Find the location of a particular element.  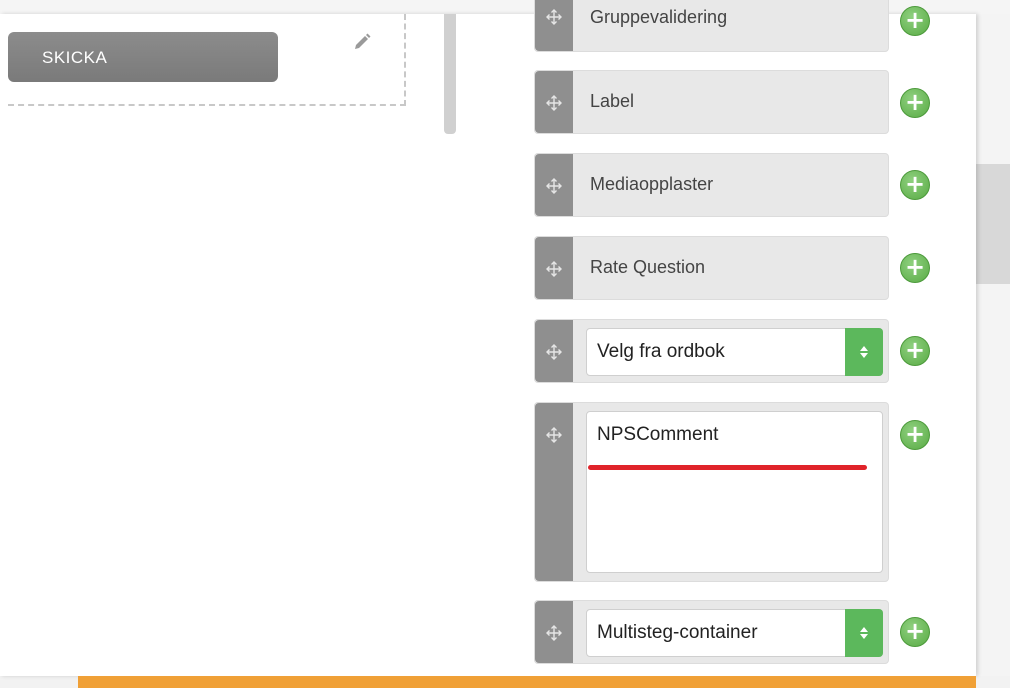

right-gutter is located at coordinates (993, 351).